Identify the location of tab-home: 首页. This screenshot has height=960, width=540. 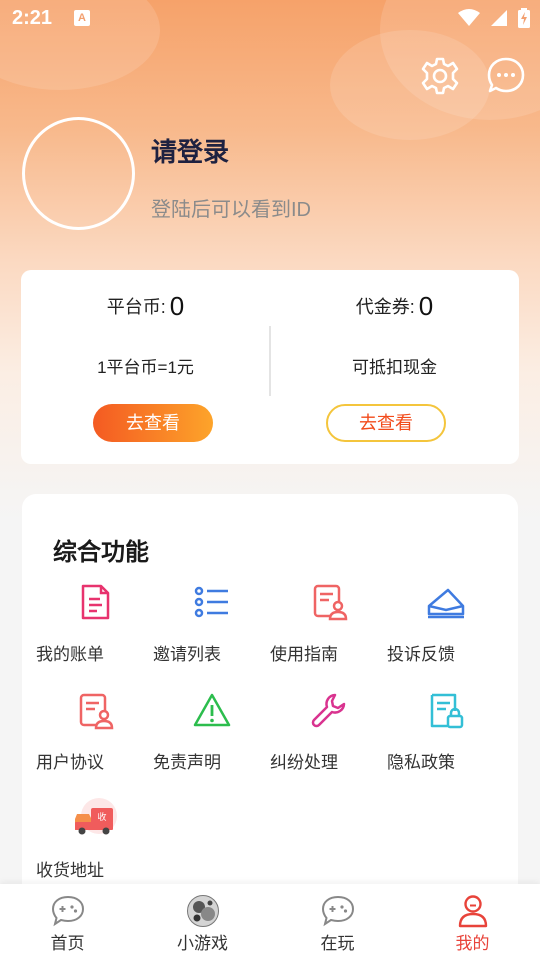
(67, 922).